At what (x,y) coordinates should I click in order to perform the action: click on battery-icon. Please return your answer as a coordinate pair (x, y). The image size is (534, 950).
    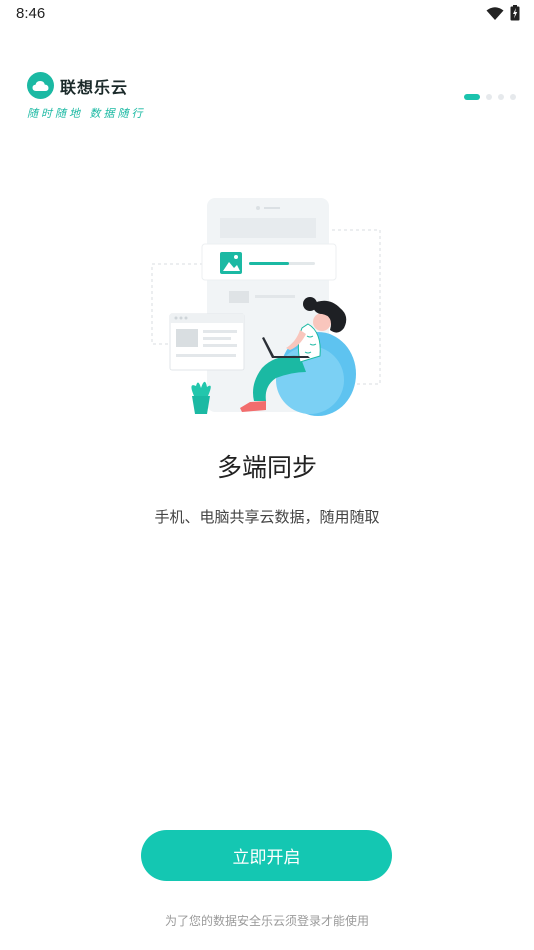
    Looking at the image, I should click on (515, 15).